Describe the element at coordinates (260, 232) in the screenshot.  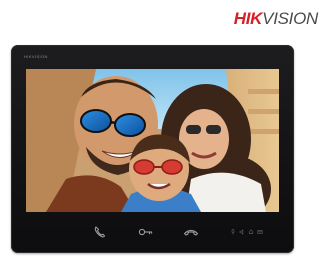
I see `message-indicator-icon` at that location.